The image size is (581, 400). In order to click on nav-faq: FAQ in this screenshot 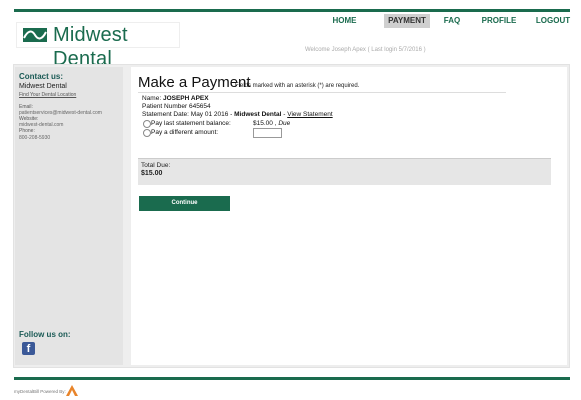, I will do `click(452, 21)`.